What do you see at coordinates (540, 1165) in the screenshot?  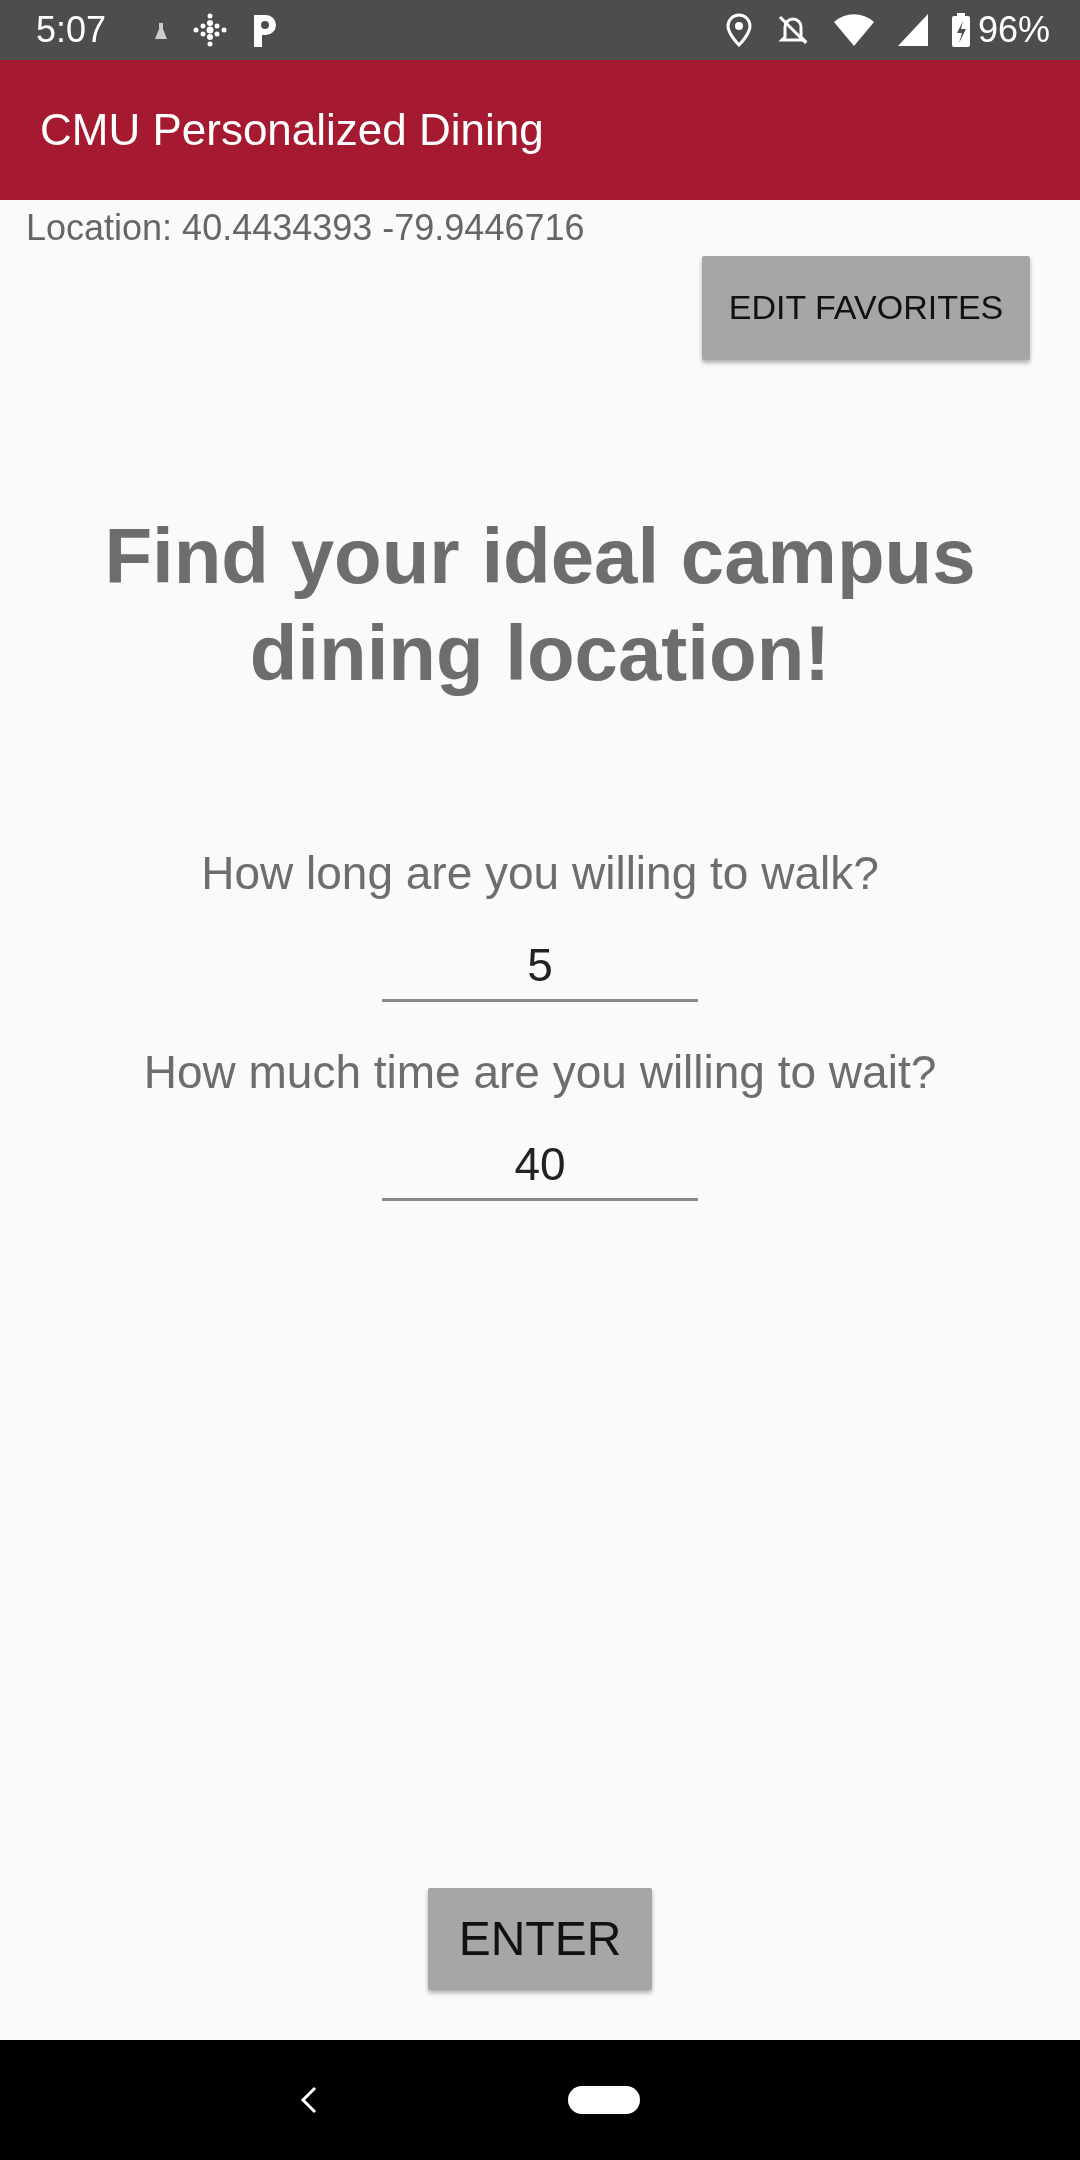 I see `input-field: 40` at bounding box center [540, 1165].